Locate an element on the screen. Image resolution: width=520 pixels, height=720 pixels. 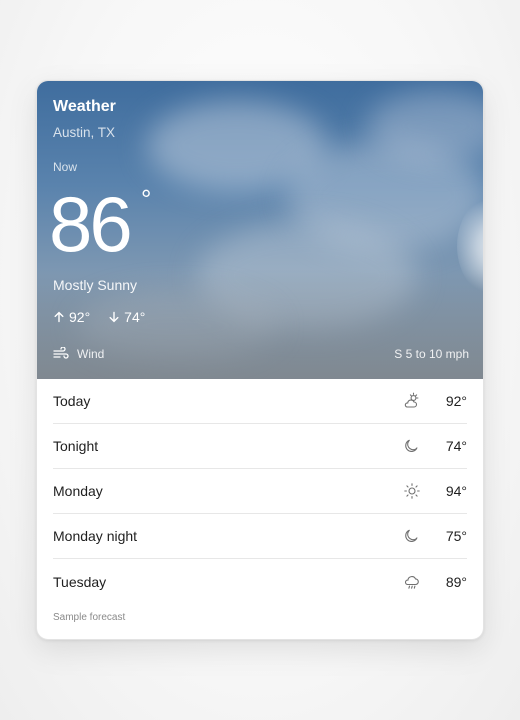
condition-label: Mostly Sunny is located at coordinates (95, 285).